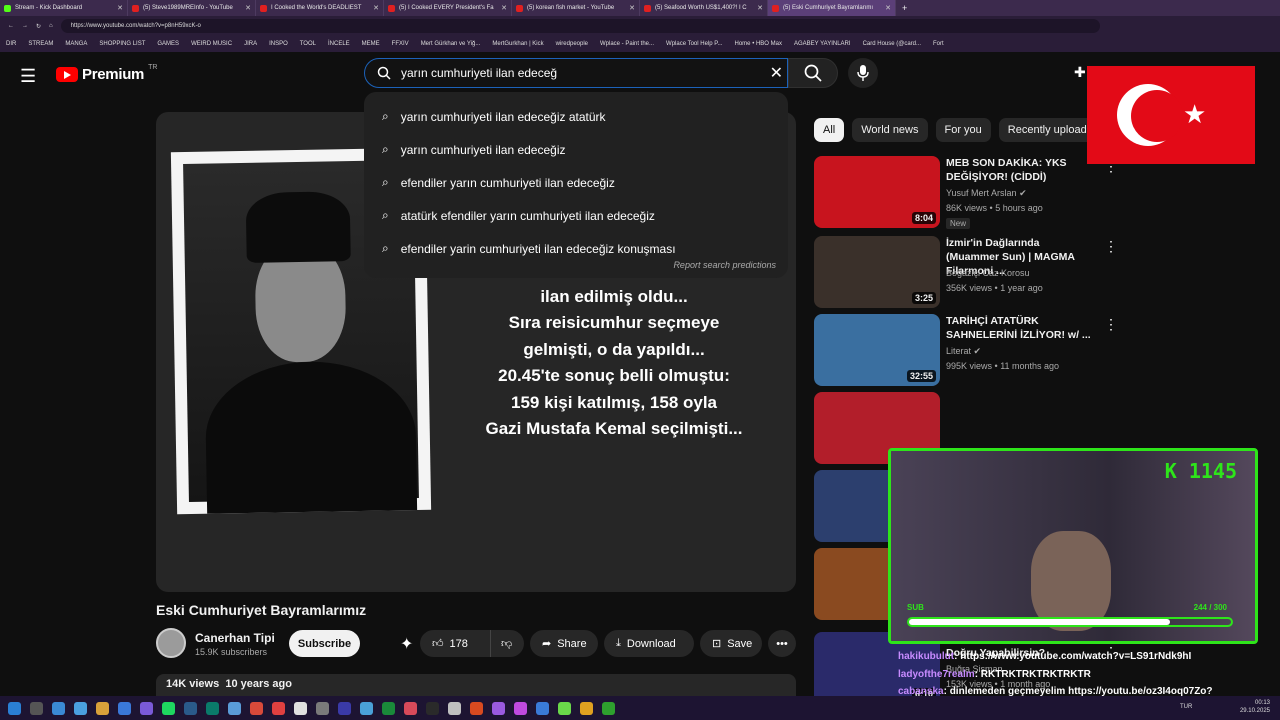 The image size is (1280, 720). Describe the element at coordinates (572, 44) in the screenshot. I see `bookmark-item: wiredpeople` at that location.